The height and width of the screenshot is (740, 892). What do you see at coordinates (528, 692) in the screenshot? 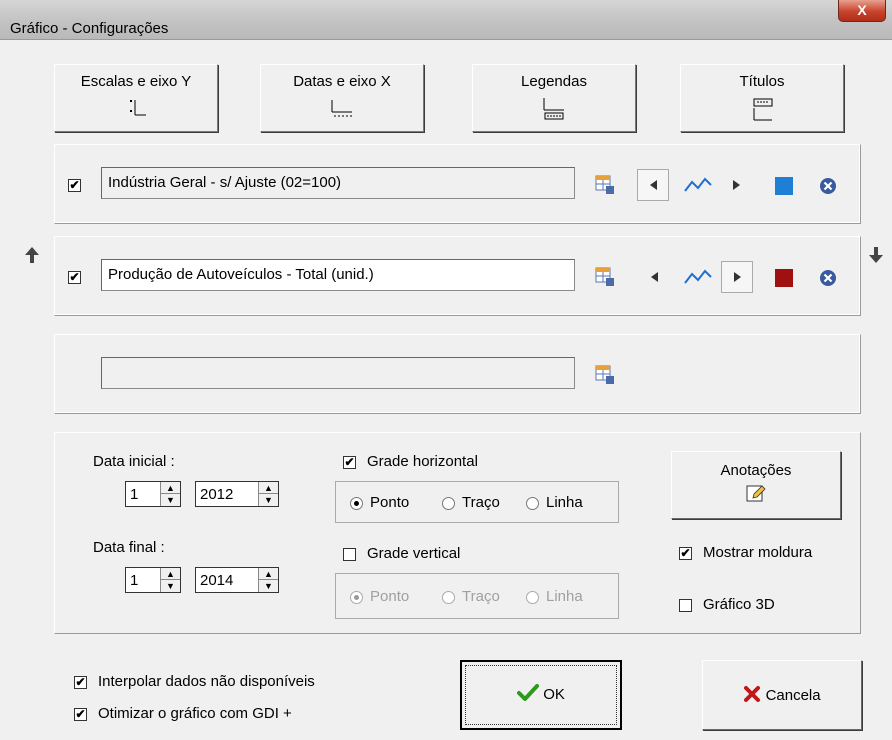
I see `check-icon` at bounding box center [528, 692].